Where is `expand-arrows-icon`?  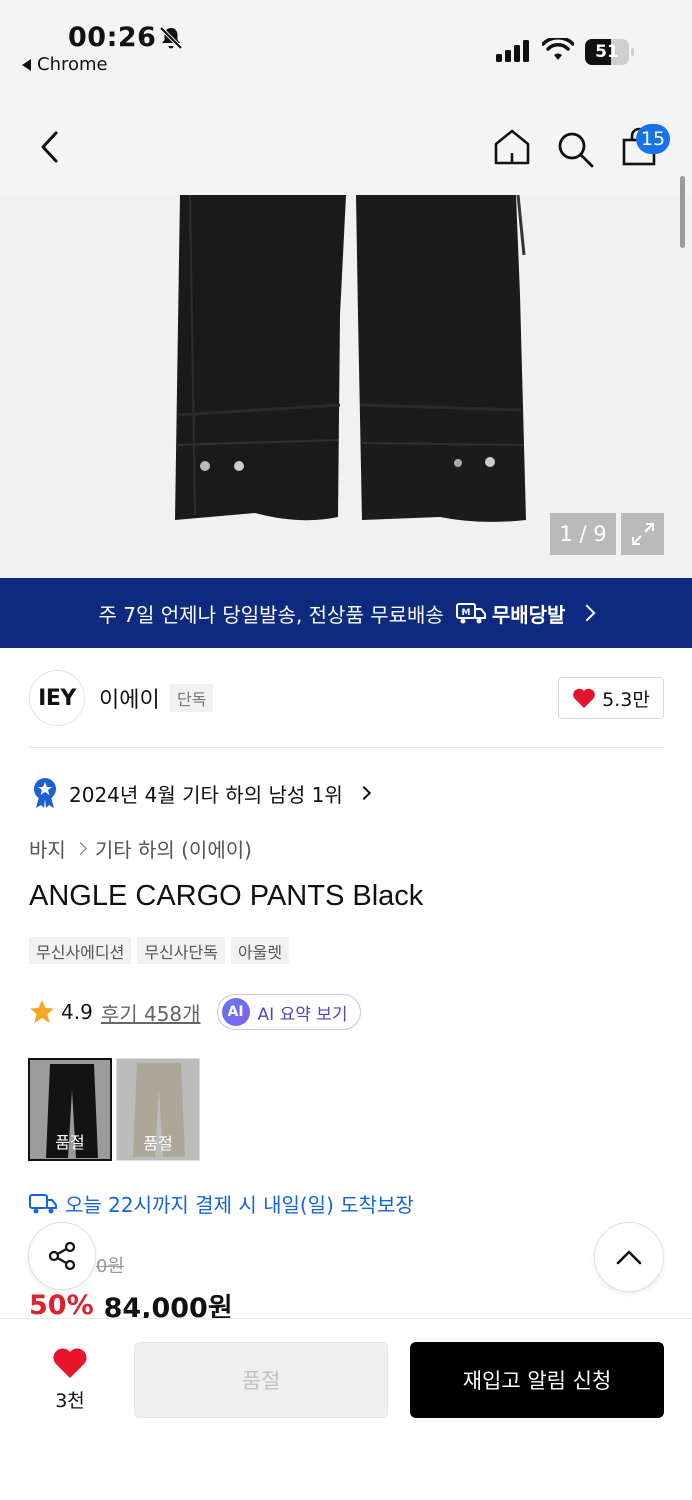 expand-arrows-icon is located at coordinates (642, 534).